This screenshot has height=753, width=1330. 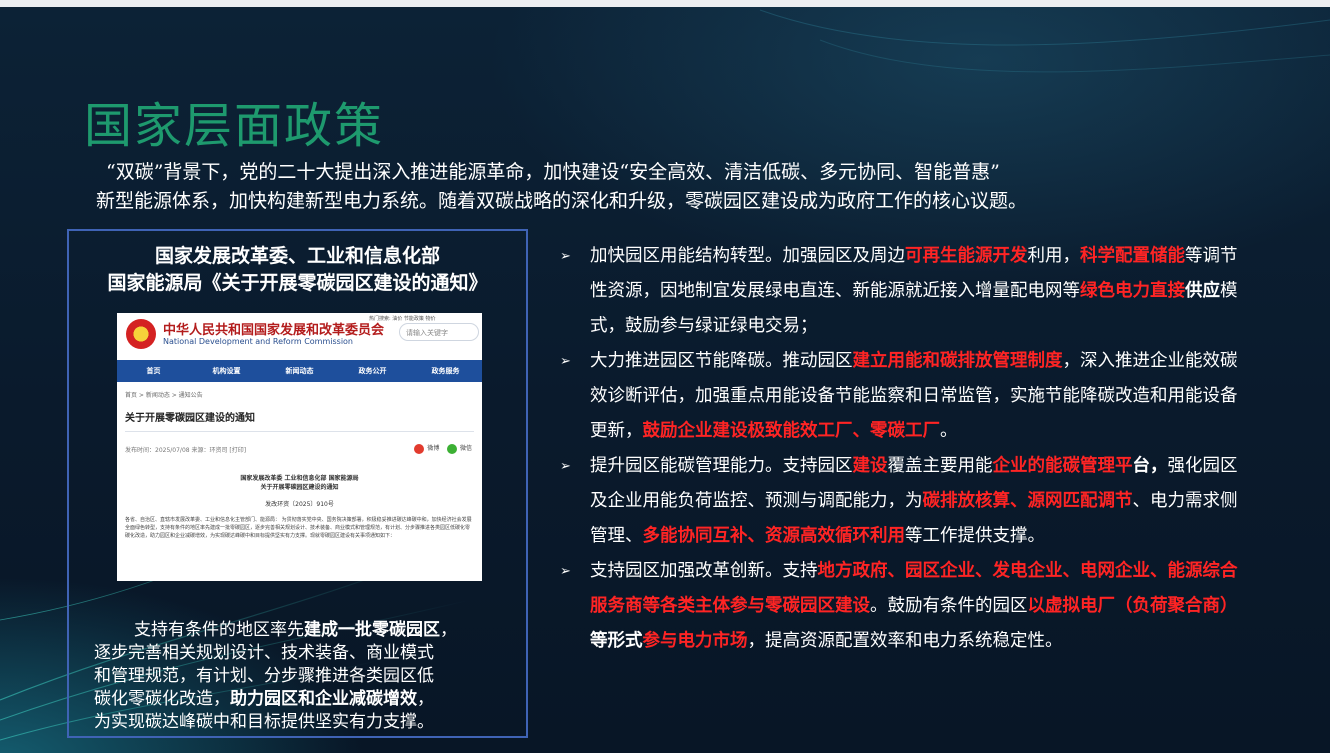 I want to click on page-title: 国家层面政策, so click(x=234, y=126).